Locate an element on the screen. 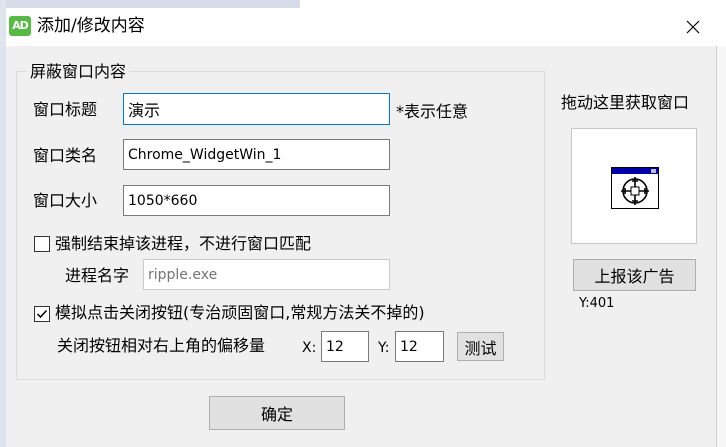 Image resolution: width=726 pixels, height=447 pixels. report-ad-button: 上报该广告 is located at coordinates (634, 275).